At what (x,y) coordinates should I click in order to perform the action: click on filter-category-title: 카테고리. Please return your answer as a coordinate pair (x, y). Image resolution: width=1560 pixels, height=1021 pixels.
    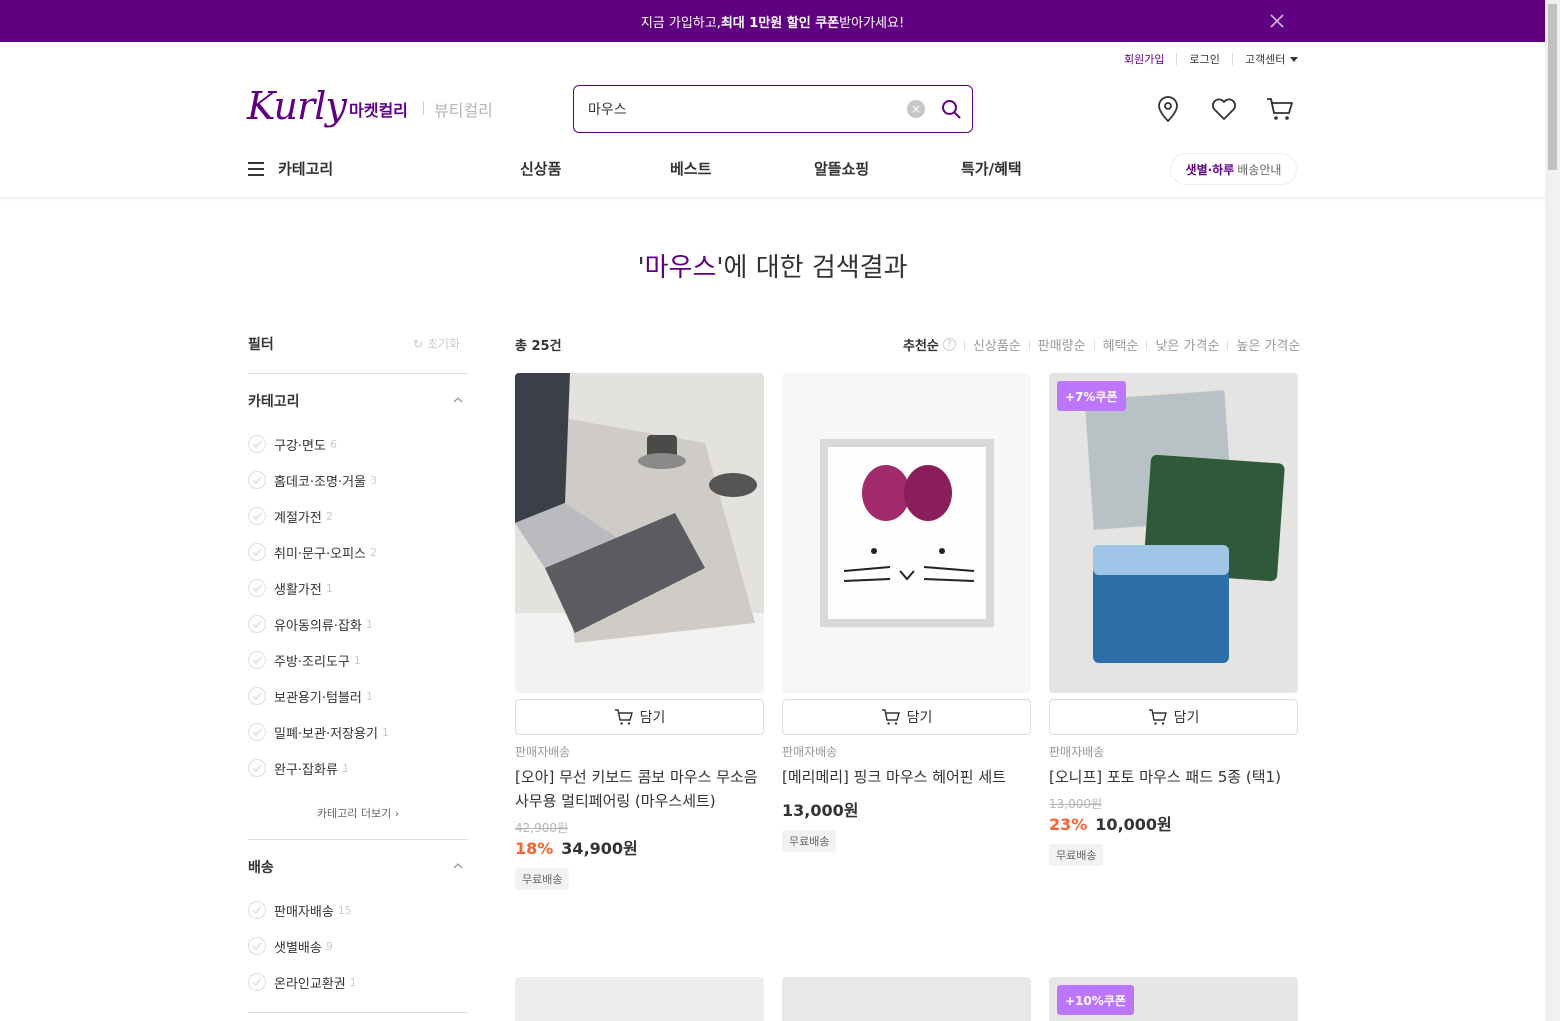
    Looking at the image, I should click on (274, 401).